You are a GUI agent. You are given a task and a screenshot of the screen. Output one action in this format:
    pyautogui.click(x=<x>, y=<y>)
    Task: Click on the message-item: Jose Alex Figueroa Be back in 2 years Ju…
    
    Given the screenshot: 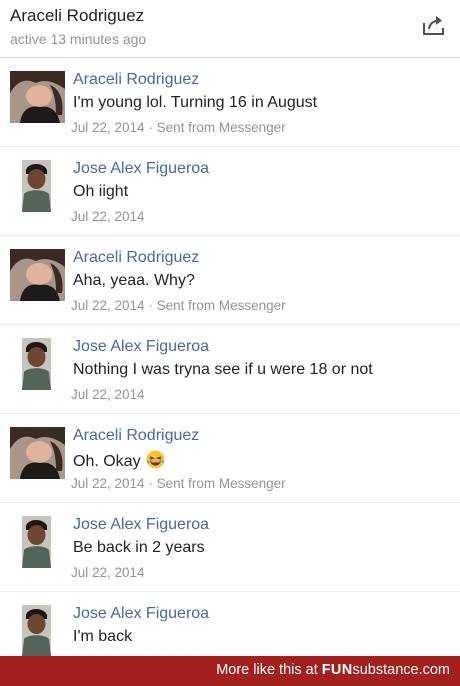 What is the action you would take?
    pyautogui.click(x=230, y=547)
    